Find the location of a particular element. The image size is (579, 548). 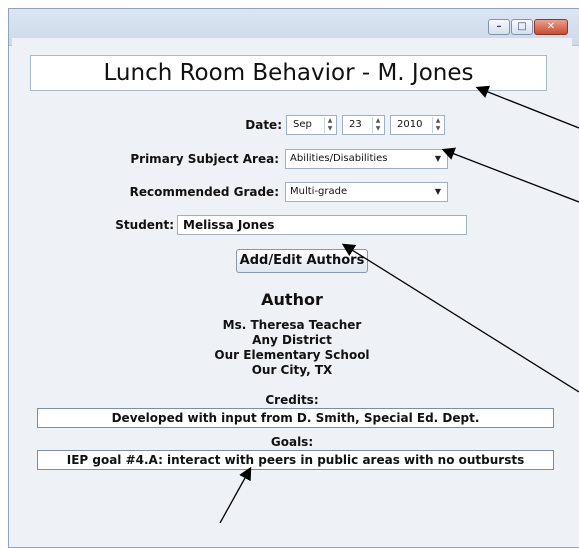

author-name: Ms. Theresa Teacher is located at coordinates (292, 325).